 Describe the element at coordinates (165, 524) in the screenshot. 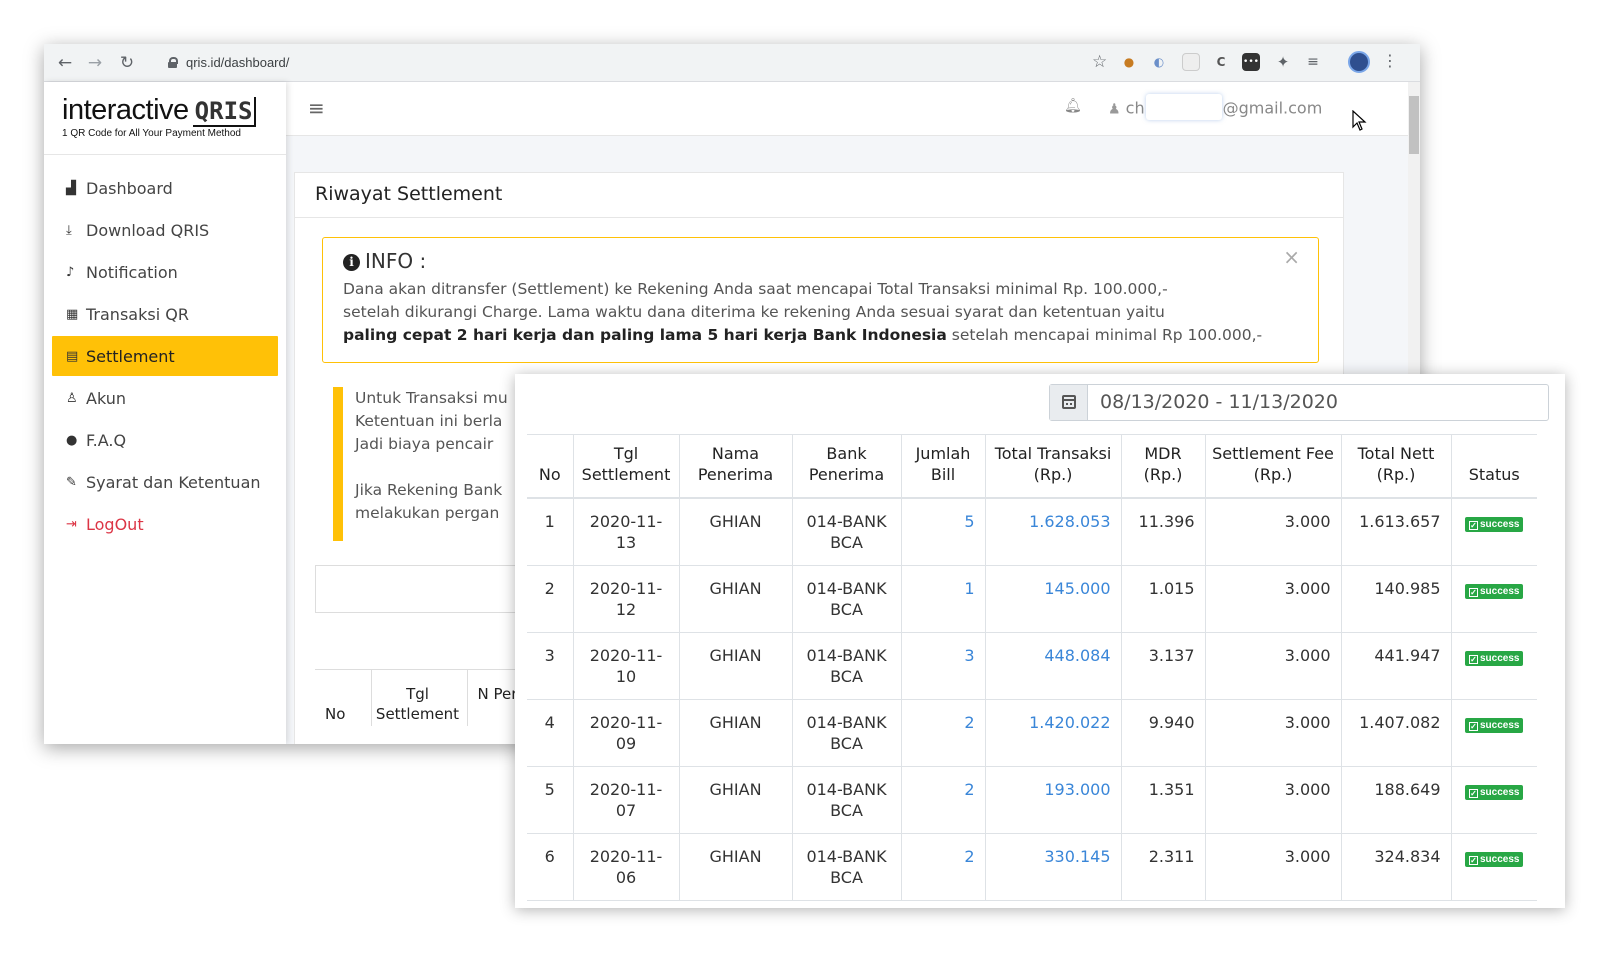

I see `sidebar-item-logout: ⇥ LogOut` at that location.